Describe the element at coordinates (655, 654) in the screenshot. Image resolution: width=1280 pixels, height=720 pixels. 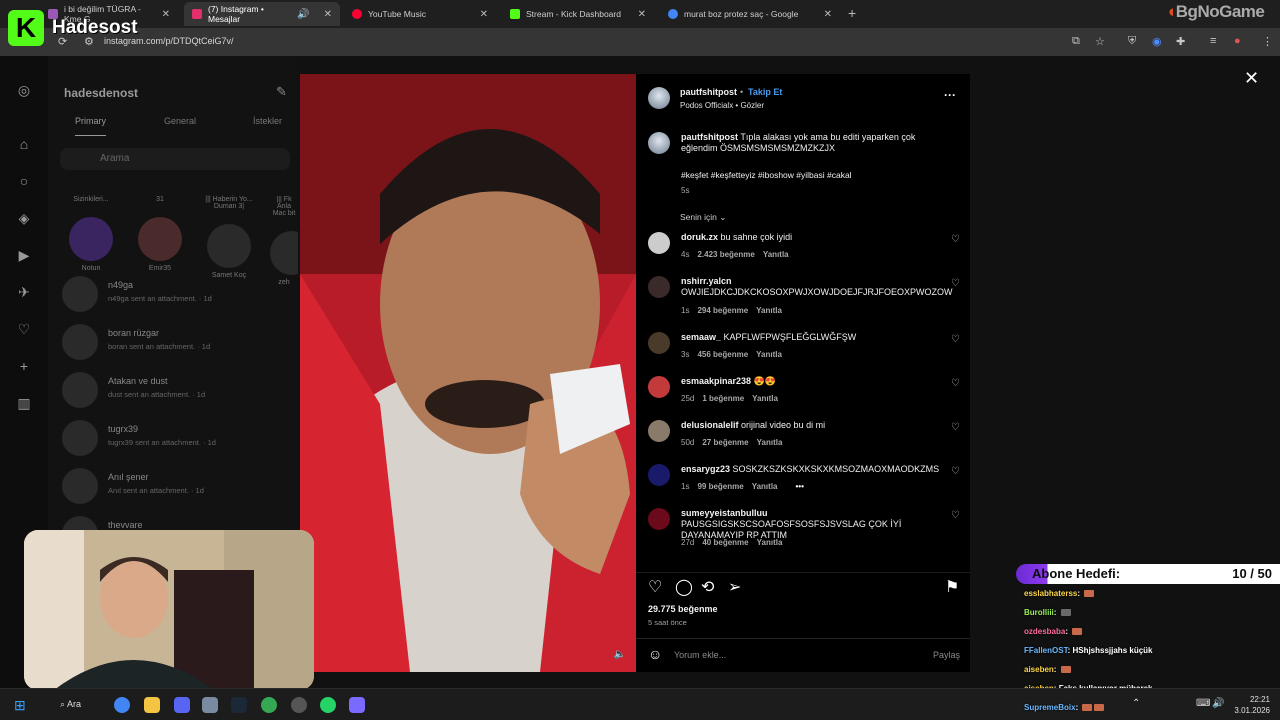
I see `emoji-icon: ☺` at that location.